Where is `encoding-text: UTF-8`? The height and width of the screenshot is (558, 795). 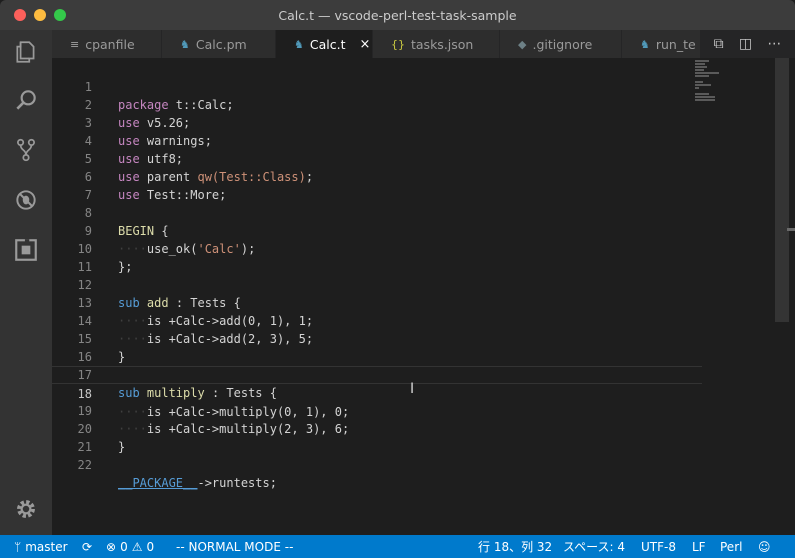
encoding-text: UTF-8 is located at coordinates (658, 546).